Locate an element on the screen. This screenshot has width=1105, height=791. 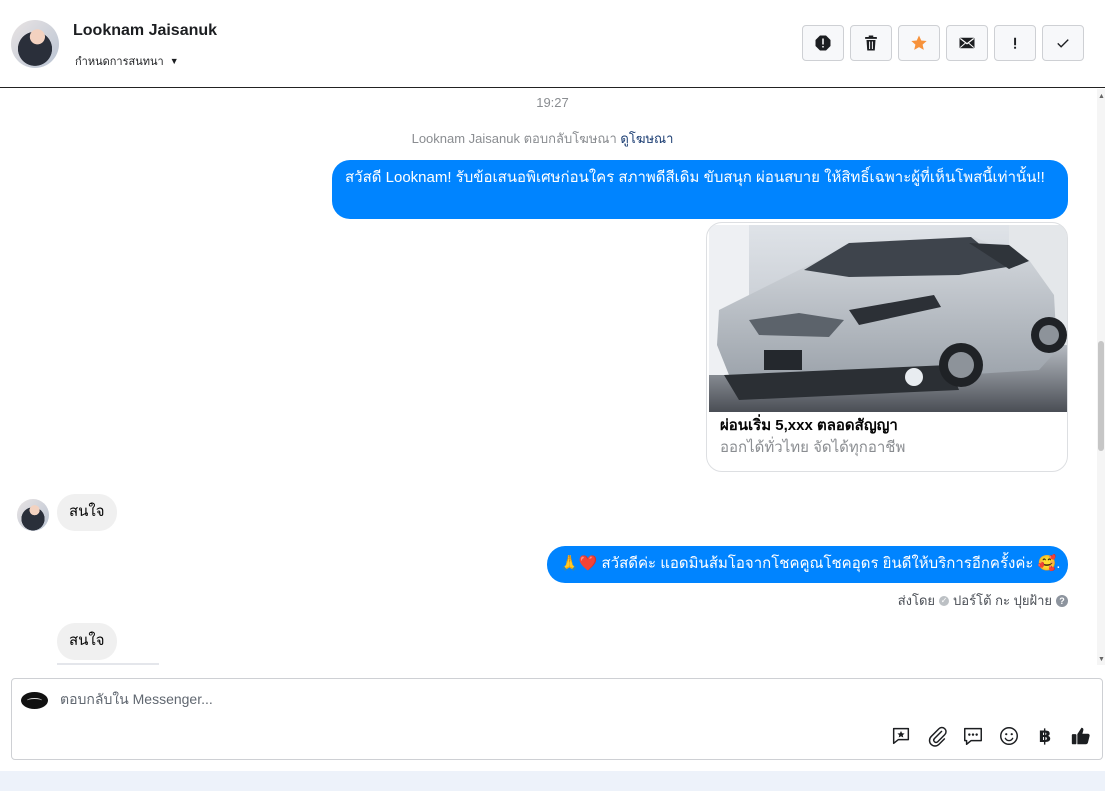
mark-spam-button is located at coordinates (823, 43).